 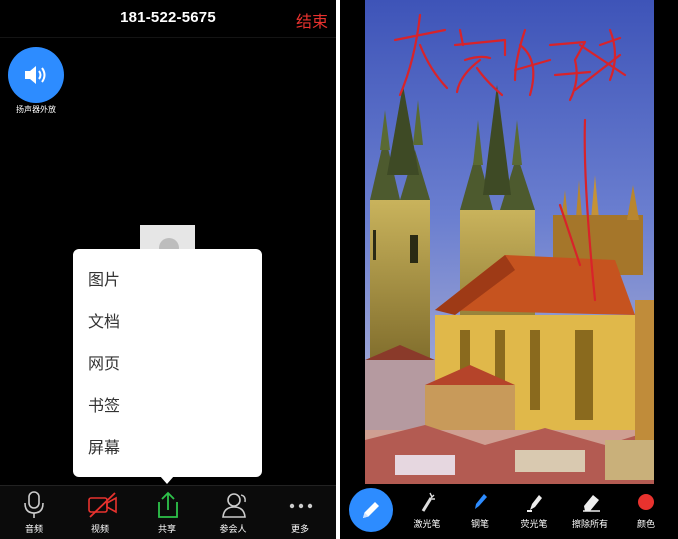 What do you see at coordinates (427, 525) in the screenshot?
I see `tool-laser-pointer-label: 激光笔` at bounding box center [427, 525].